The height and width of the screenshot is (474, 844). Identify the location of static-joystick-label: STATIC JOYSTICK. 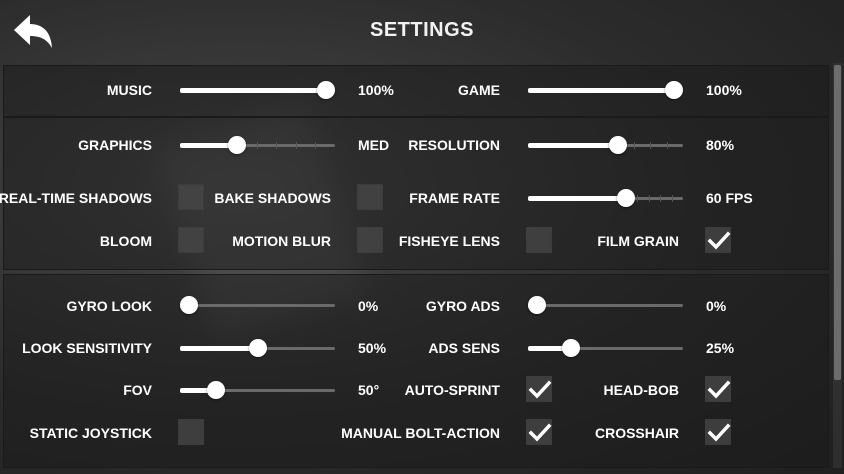
(90, 433).